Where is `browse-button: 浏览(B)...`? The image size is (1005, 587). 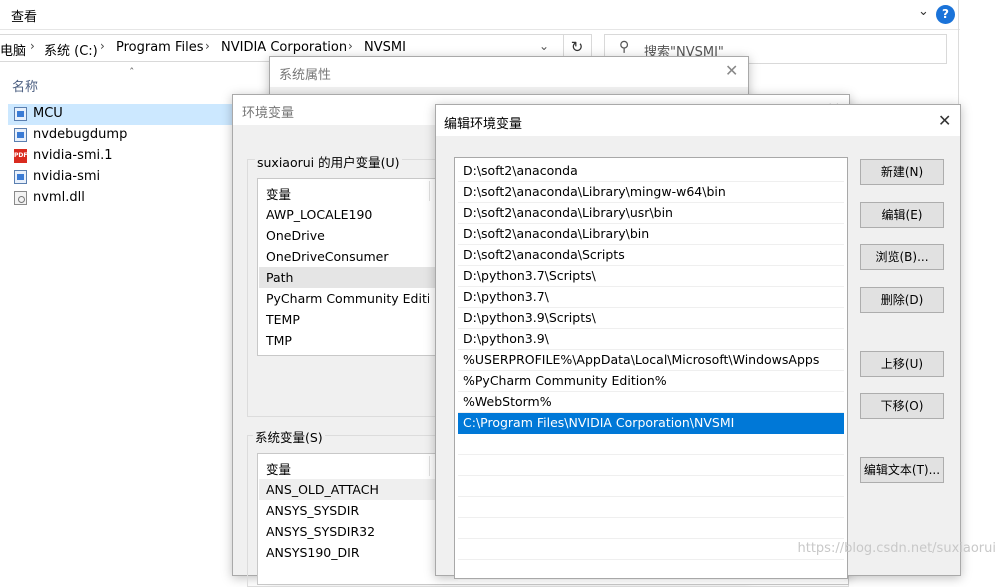 browse-button: 浏览(B)... is located at coordinates (902, 257).